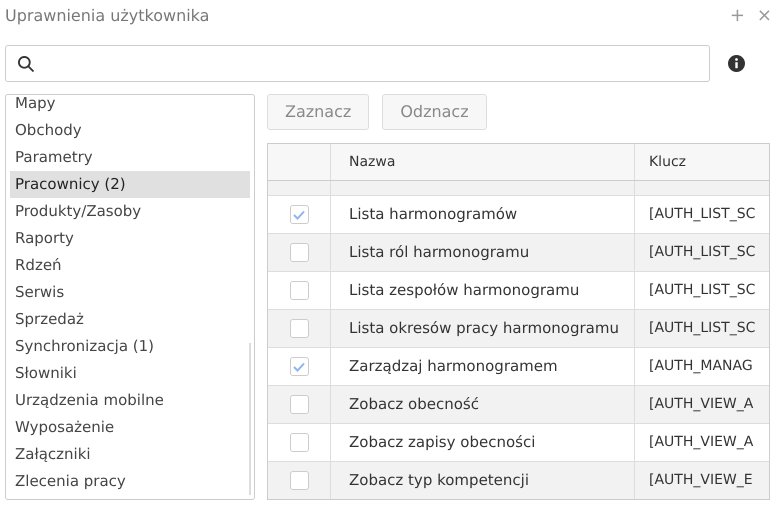 Image resolution: width=782 pixels, height=510 pixels. Describe the element at coordinates (130, 292) in the screenshot. I see `category-item: Serwis` at that location.